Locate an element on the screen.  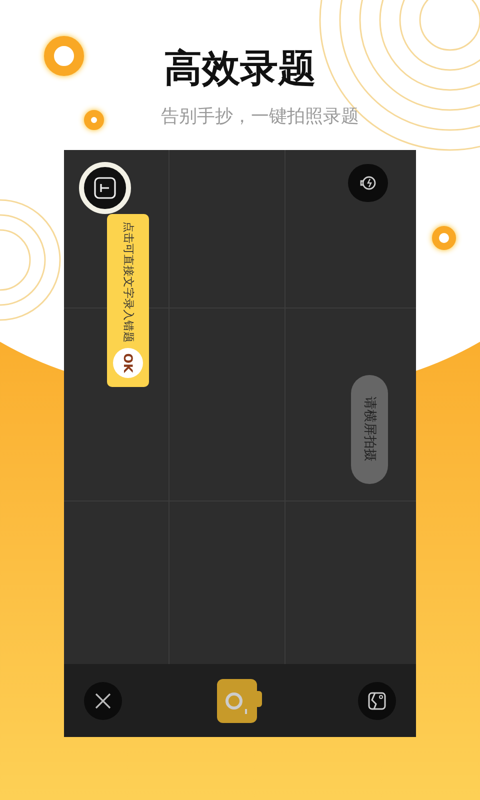
ok-button: OK is located at coordinates (128, 363).